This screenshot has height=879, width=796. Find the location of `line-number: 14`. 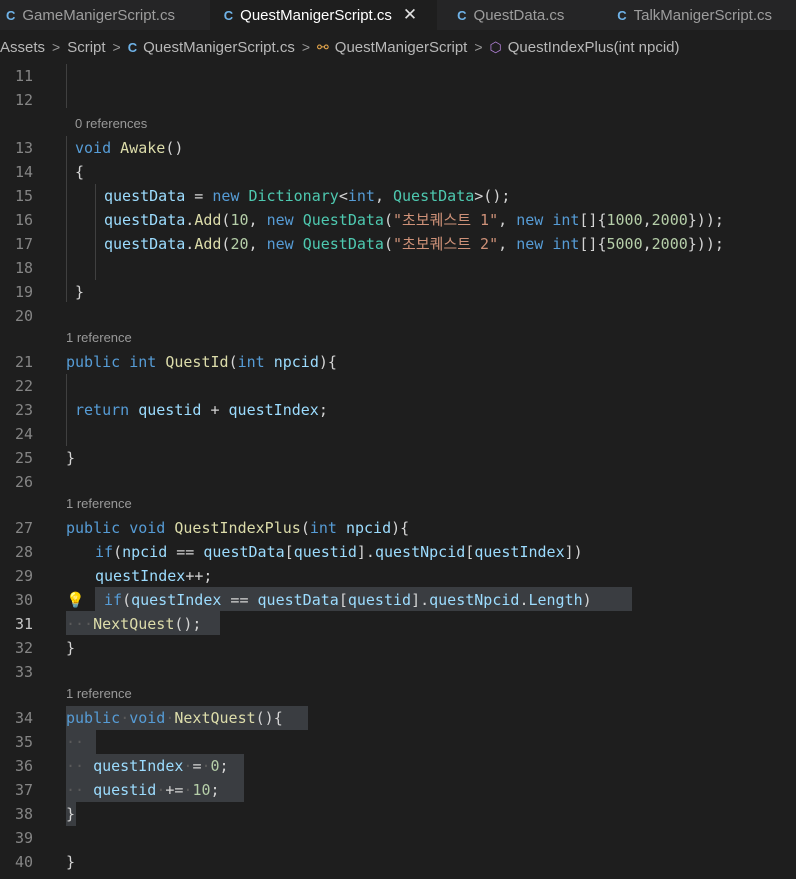

line-number: 14 is located at coordinates (23, 172).